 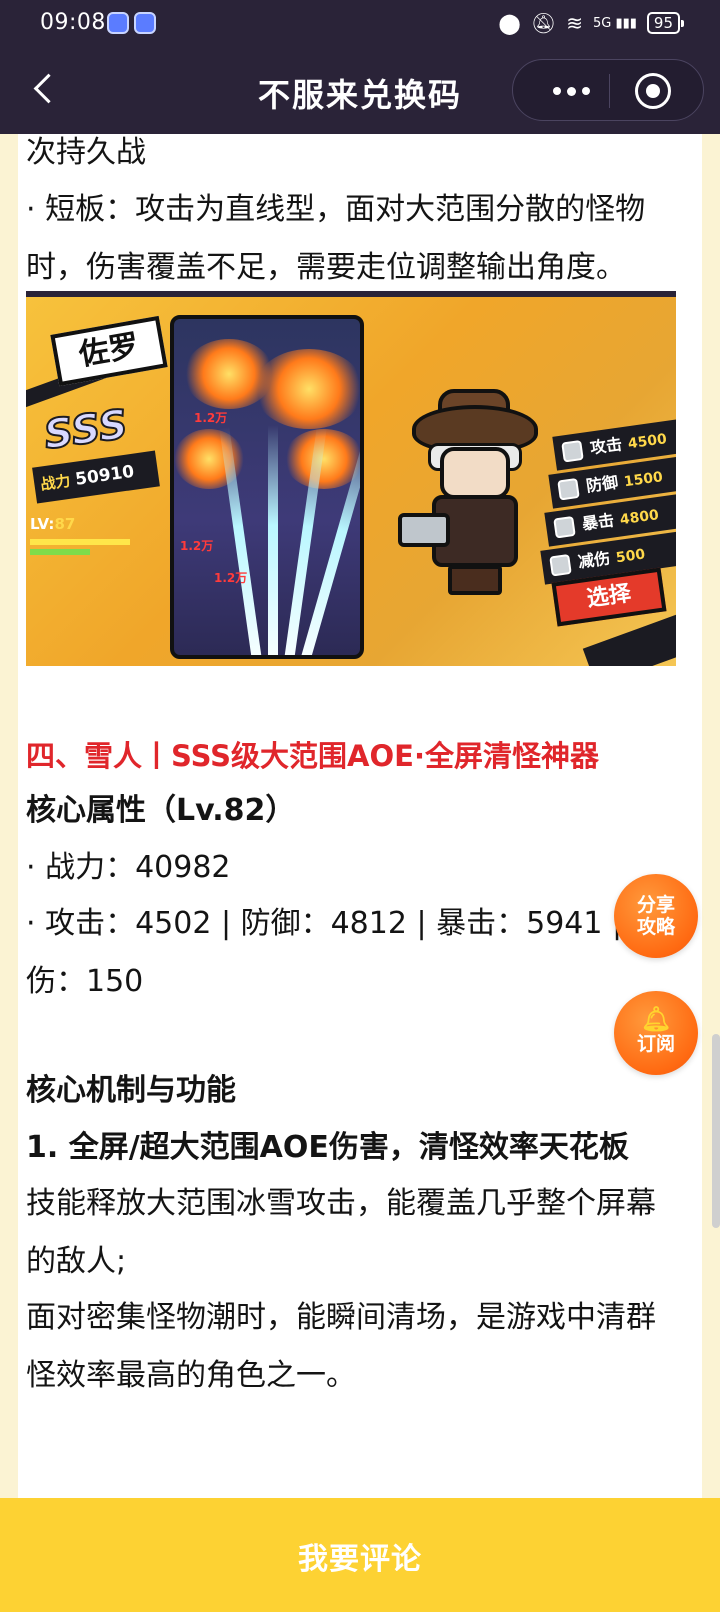 What do you see at coordinates (105, 475) in the screenshot?
I see `power-value: 50910` at bounding box center [105, 475].